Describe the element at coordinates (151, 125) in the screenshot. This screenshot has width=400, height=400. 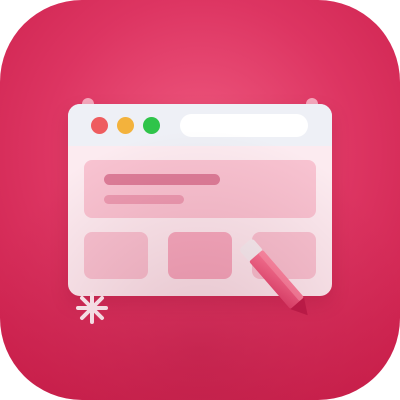
I see `green-window-dot` at that location.